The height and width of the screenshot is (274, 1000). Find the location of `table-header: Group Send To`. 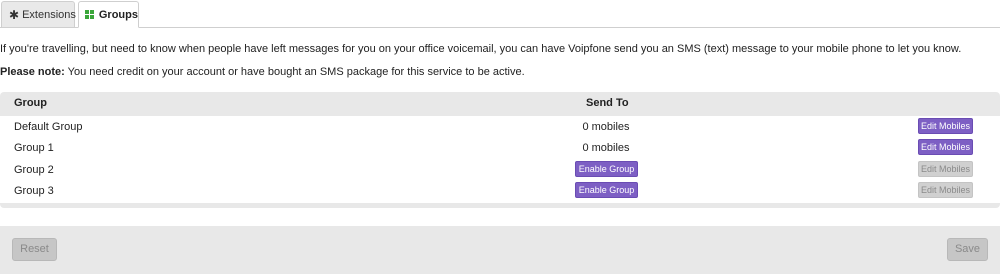

table-header: Group Send To is located at coordinates (500, 104).